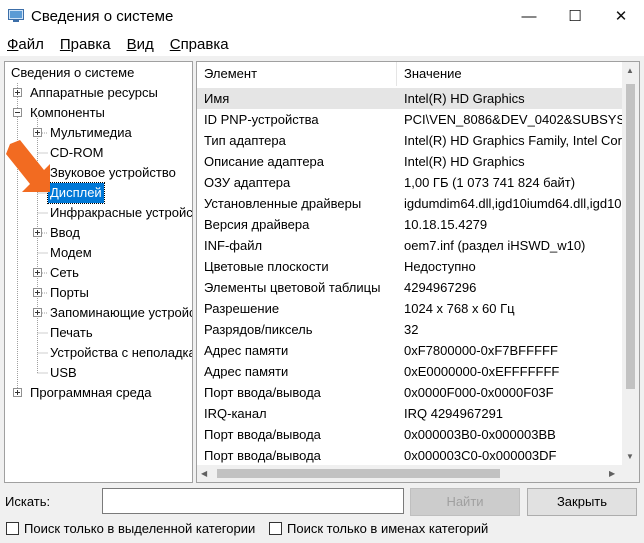  Describe the element at coordinates (481, 350) in the screenshot. I see `cell-value: 0xF7800000-0xF7BFFFFF` at that location.